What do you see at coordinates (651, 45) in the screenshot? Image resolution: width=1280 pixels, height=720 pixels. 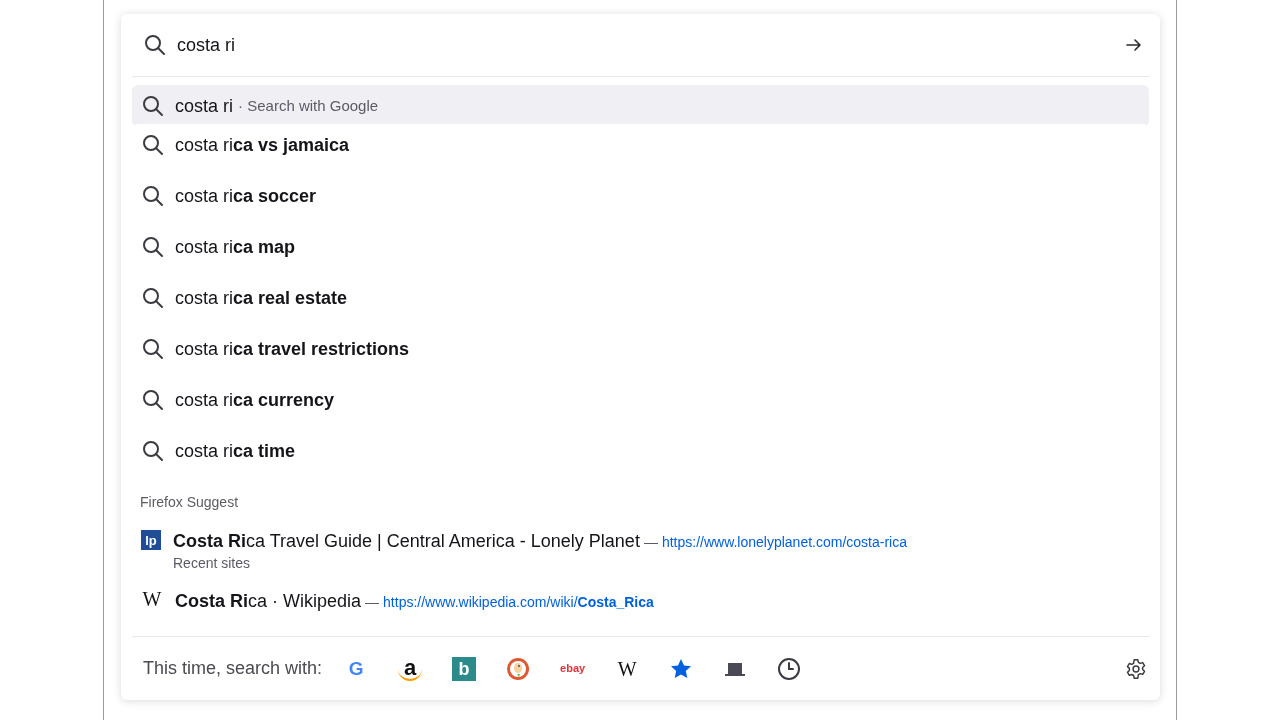 I see `search-field: costa ri` at bounding box center [651, 45].